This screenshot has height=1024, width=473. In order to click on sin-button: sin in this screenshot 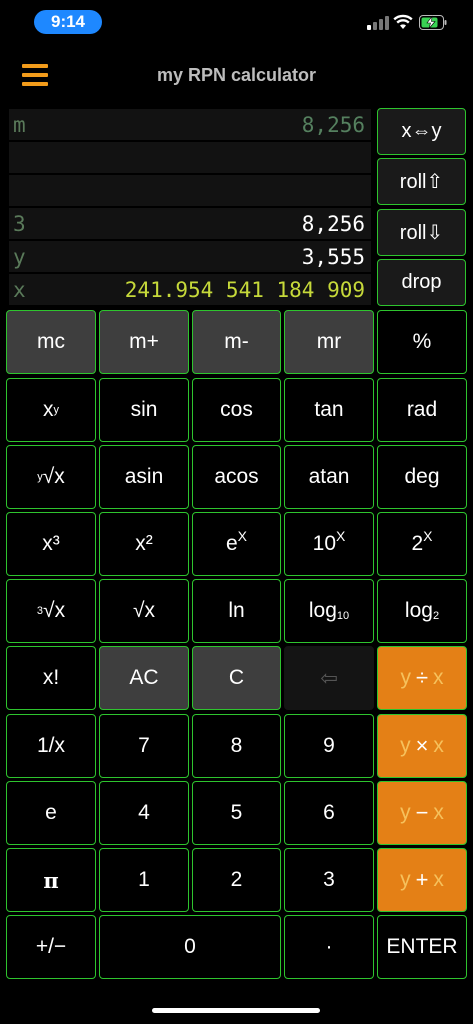, I will do `click(144, 410)`.